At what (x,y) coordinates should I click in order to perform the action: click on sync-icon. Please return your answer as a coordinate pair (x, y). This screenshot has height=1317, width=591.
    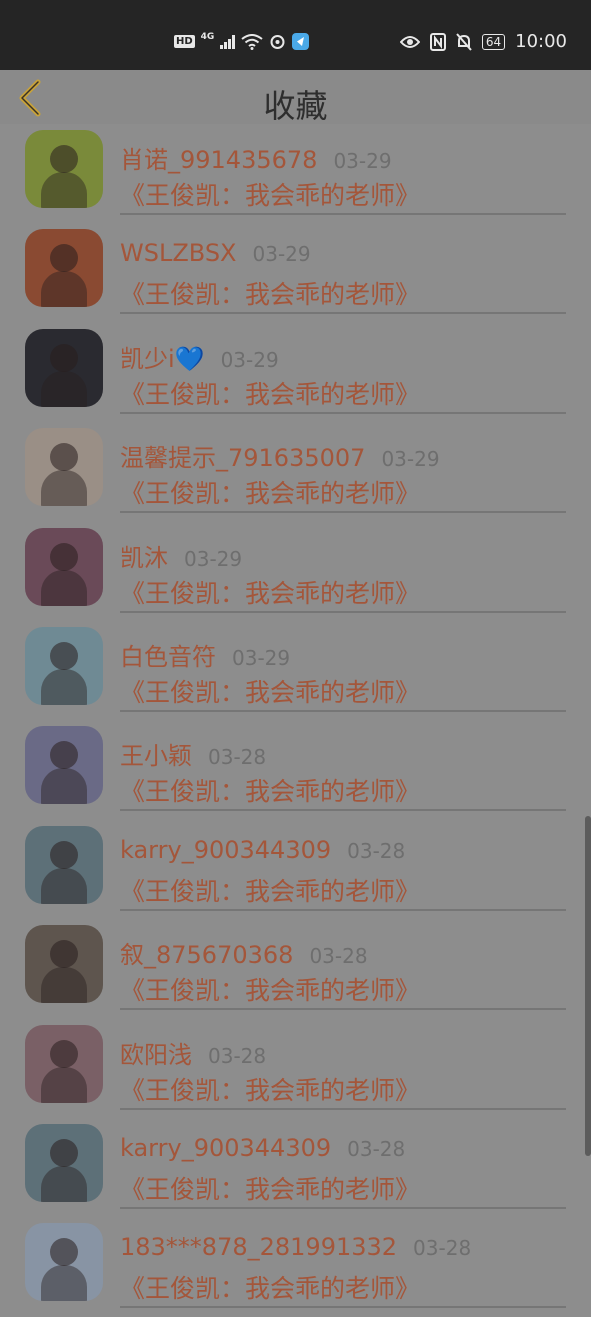
    Looking at the image, I should click on (277, 42).